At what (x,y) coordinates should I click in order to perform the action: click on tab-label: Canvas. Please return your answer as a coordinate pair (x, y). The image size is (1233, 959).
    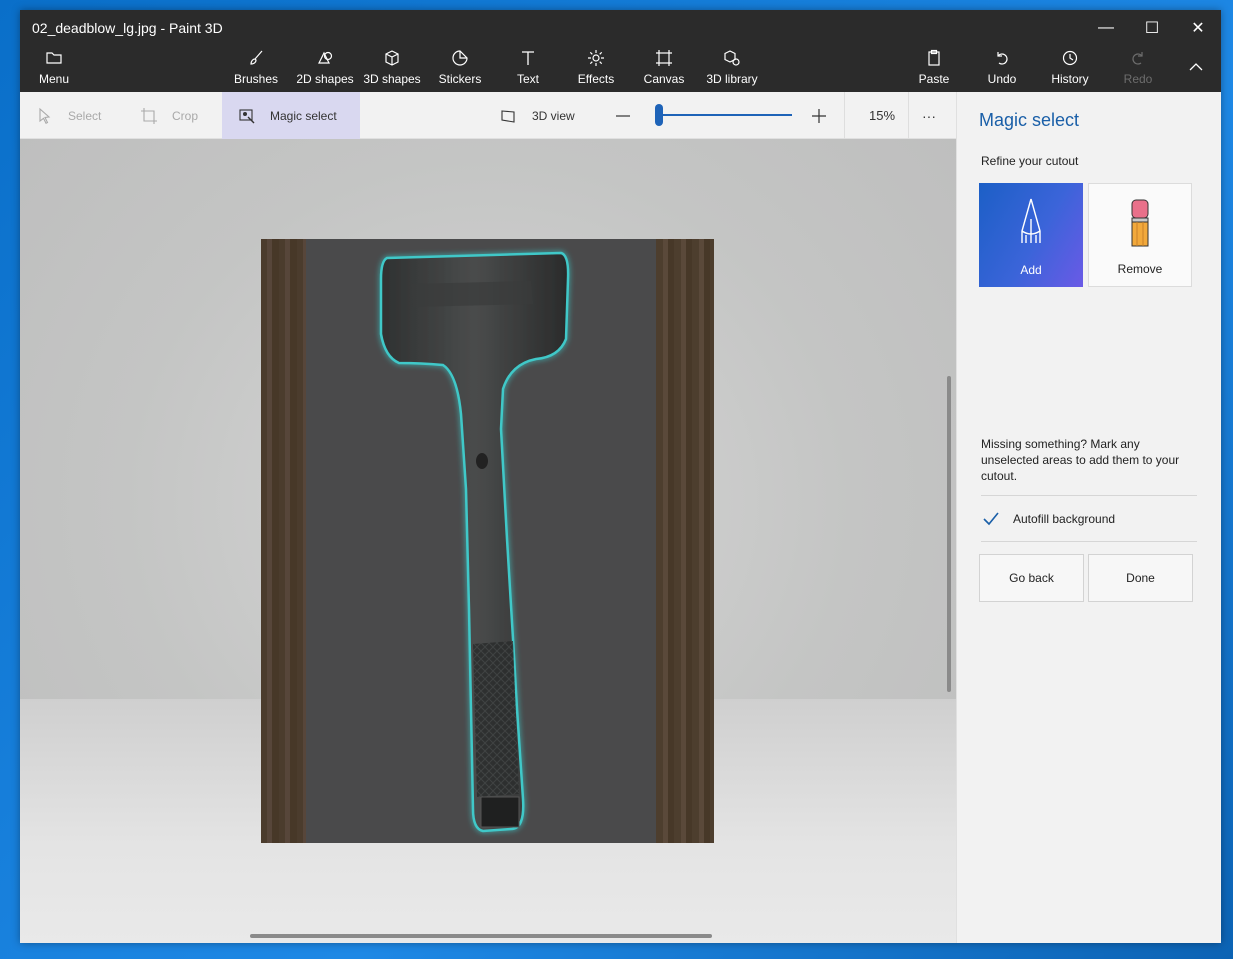
    Looking at the image, I should click on (664, 79).